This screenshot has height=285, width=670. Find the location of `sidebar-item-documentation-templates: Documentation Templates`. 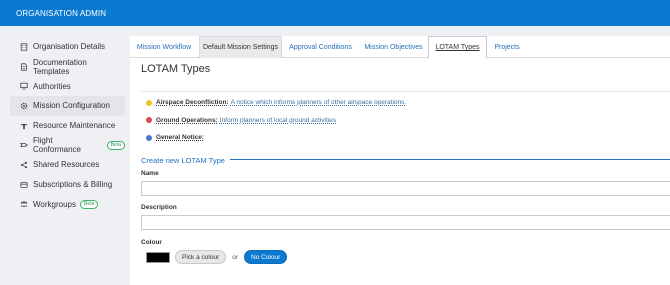

sidebar-item-documentation-templates: Documentation Templates is located at coordinates (67, 67).